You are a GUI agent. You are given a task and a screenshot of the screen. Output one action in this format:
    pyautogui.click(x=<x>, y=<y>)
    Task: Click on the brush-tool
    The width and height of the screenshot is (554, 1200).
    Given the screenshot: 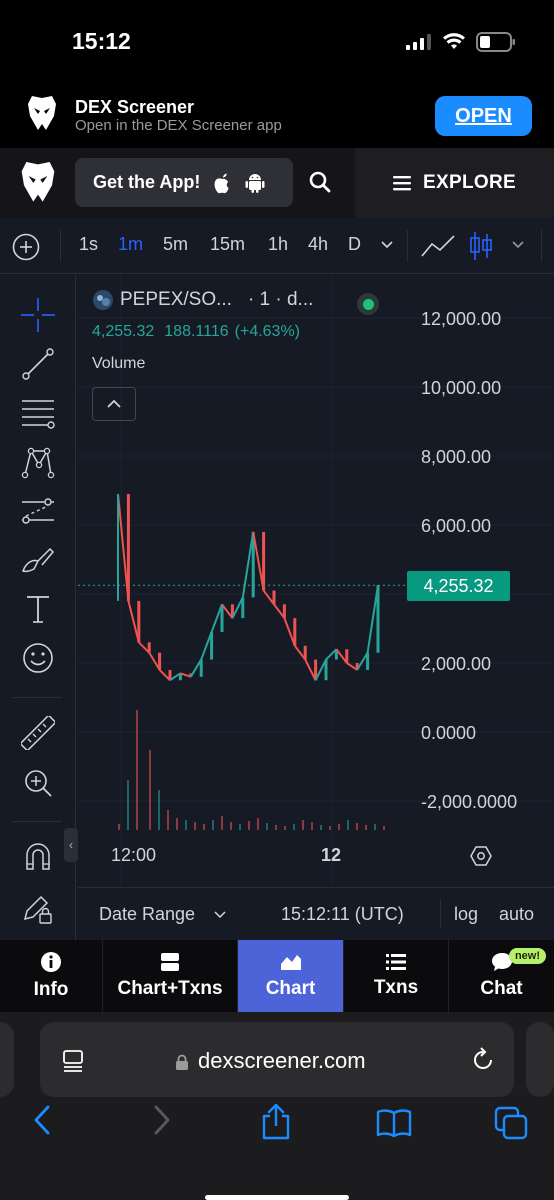 What is the action you would take?
    pyautogui.click(x=38, y=560)
    